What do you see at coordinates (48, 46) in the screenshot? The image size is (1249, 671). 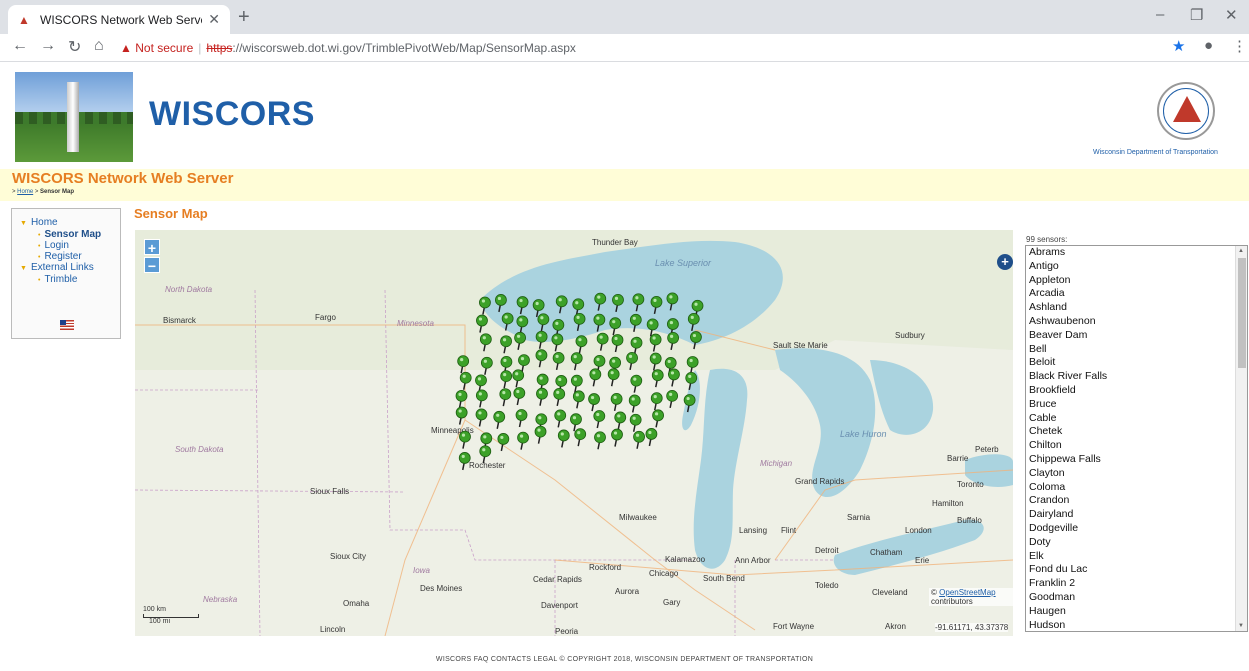 I see `forward-arrow-icon: →` at bounding box center [48, 46].